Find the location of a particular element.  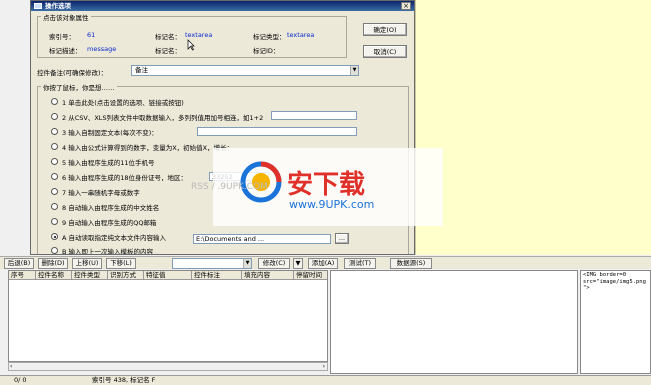

ok-button: 确定(O) is located at coordinates (385, 29).